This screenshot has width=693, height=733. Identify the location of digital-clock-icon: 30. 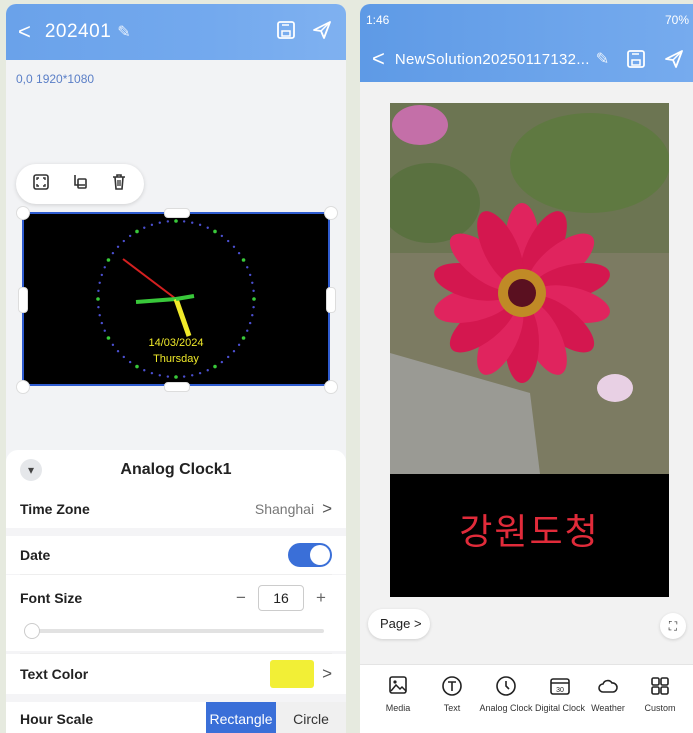
(560, 686).